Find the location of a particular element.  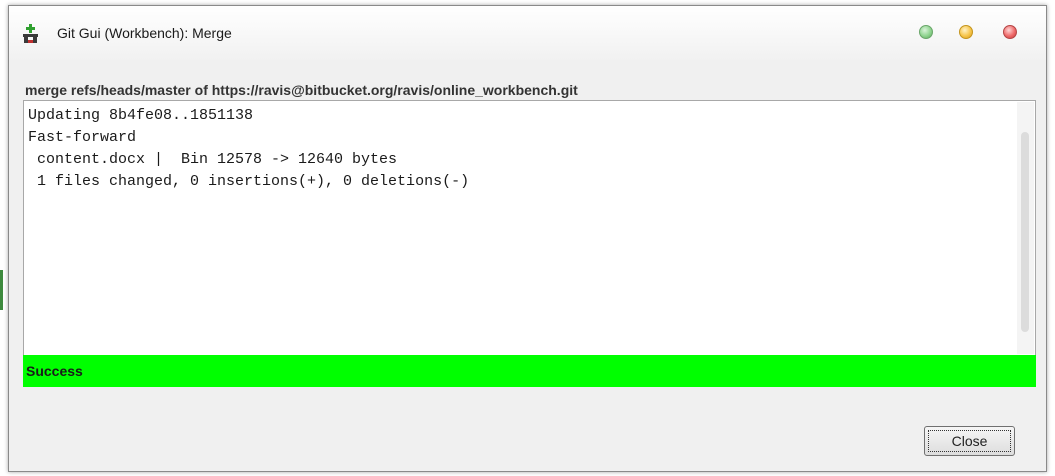

vertical-scrollbar is located at coordinates (1025, 228).